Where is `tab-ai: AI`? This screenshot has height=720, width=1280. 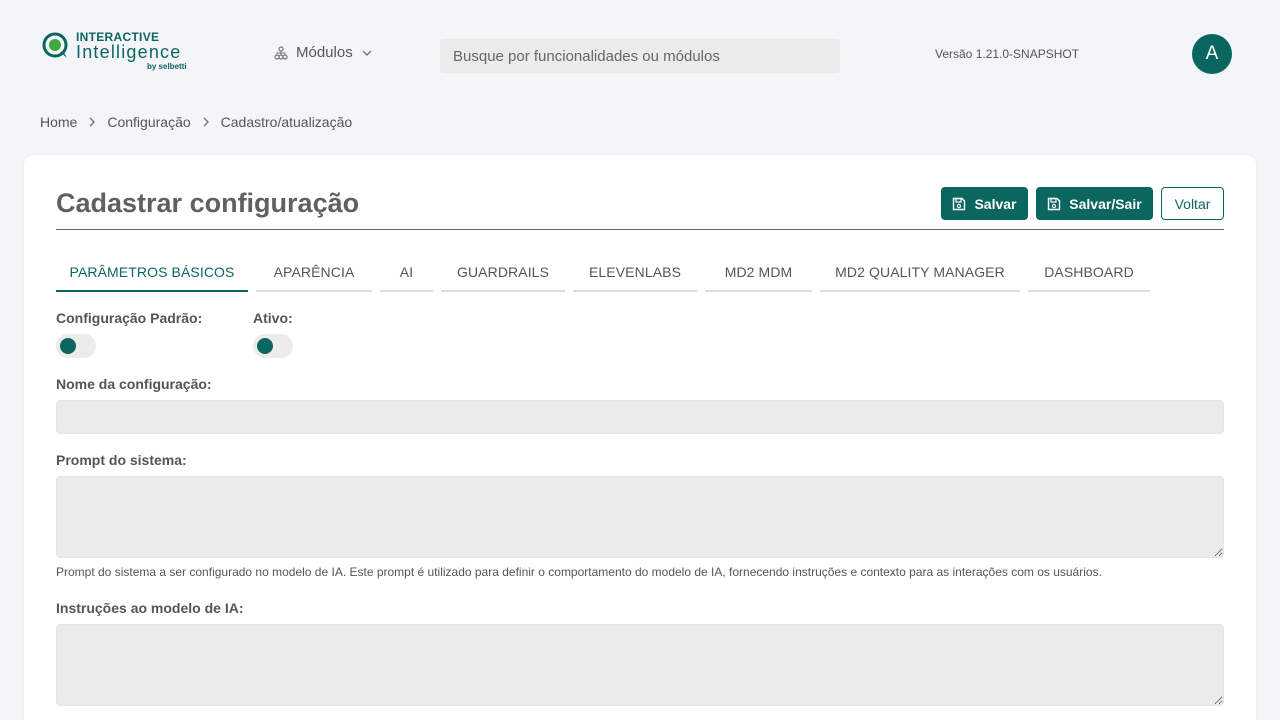 tab-ai: AI is located at coordinates (406, 274).